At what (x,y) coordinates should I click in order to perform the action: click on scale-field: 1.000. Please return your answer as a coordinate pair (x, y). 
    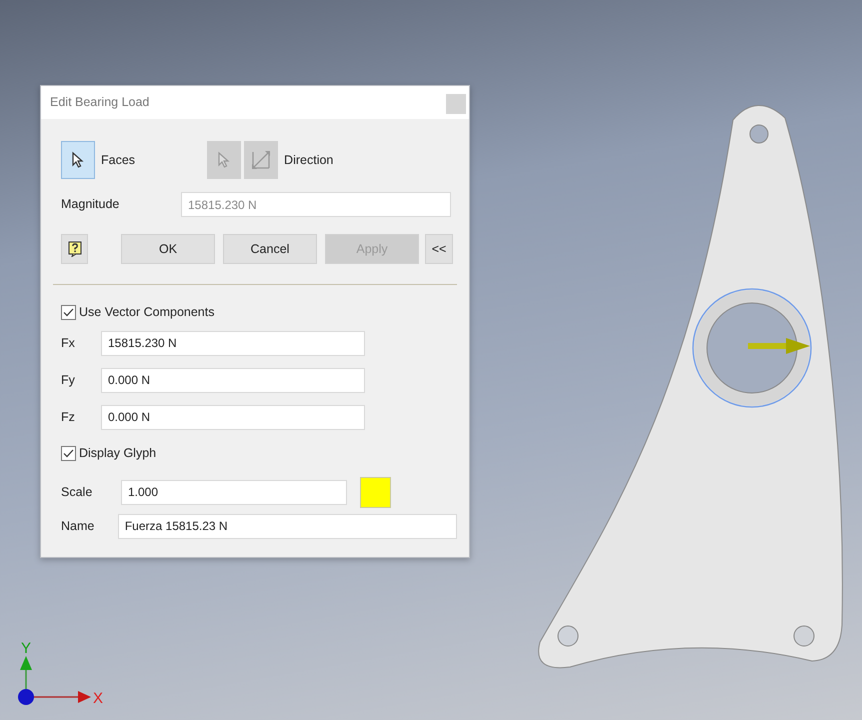
    Looking at the image, I should click on (234, 492).